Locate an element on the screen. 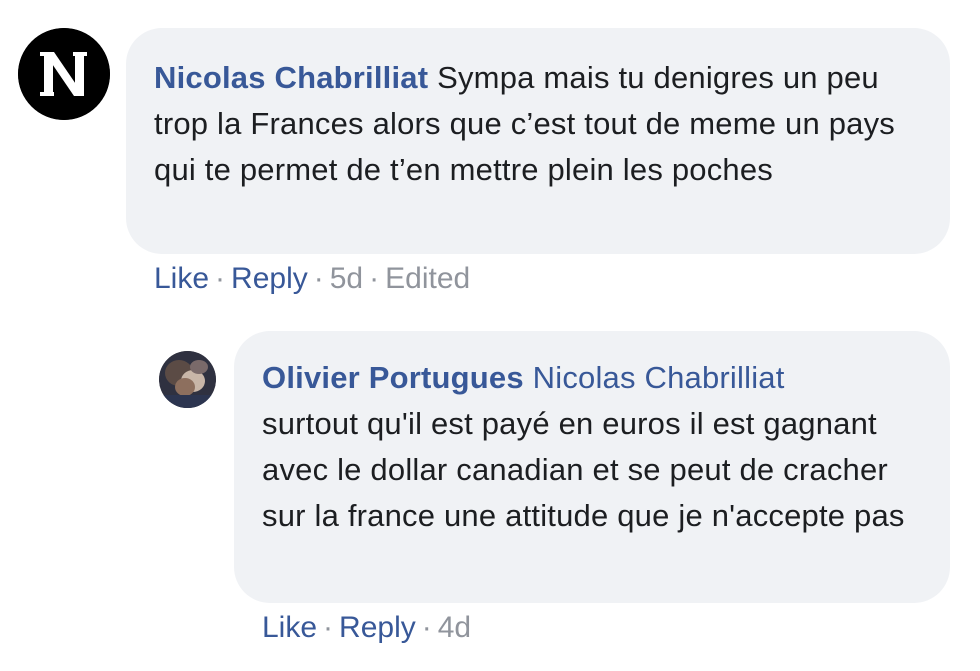 The image size is (980, 671). comment-actions: Like · Reply · 5d · Edited is located at coordinates (312, 279).